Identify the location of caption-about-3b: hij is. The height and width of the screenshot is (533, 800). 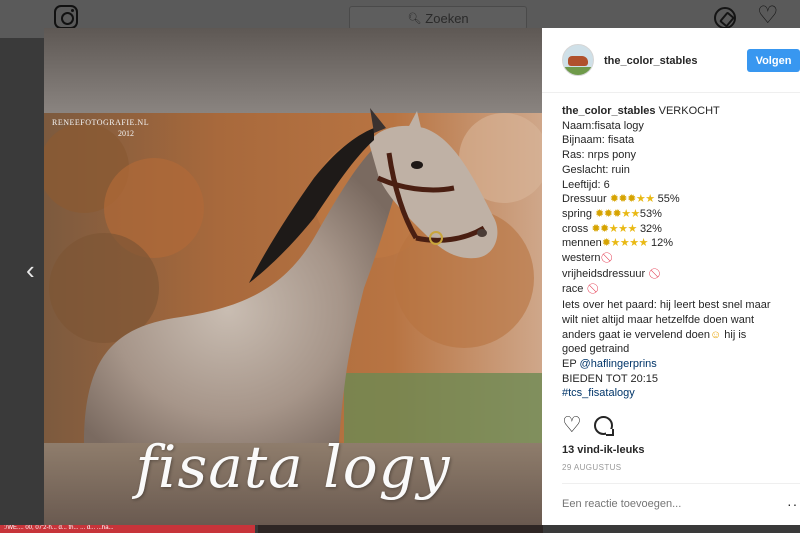
(735, 334).